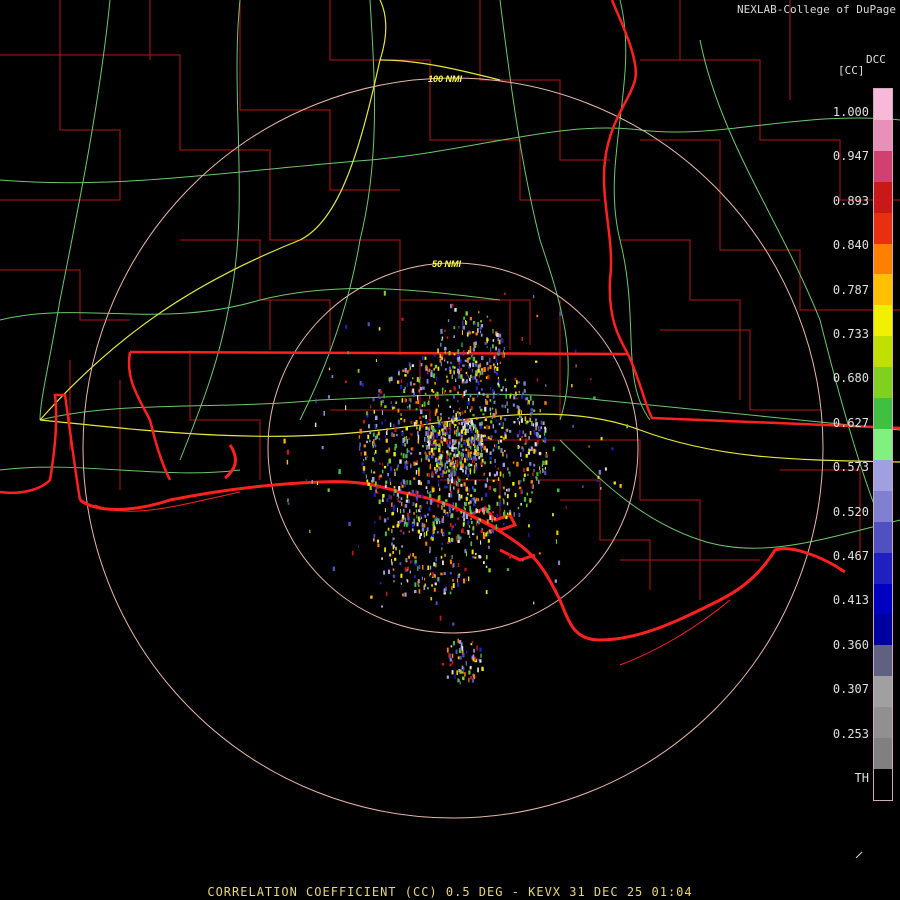 The height and width of the screenshot is (900, 900). I want to click on ring-label-50: 50 NMI, so click(447, 264).